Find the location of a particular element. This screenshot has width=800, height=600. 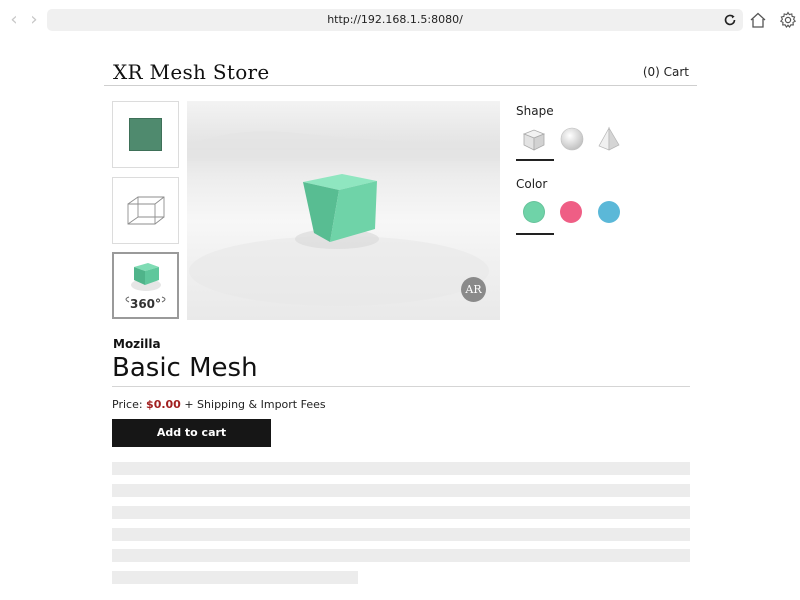

color-option-pink is located at coordinates (571, 212).